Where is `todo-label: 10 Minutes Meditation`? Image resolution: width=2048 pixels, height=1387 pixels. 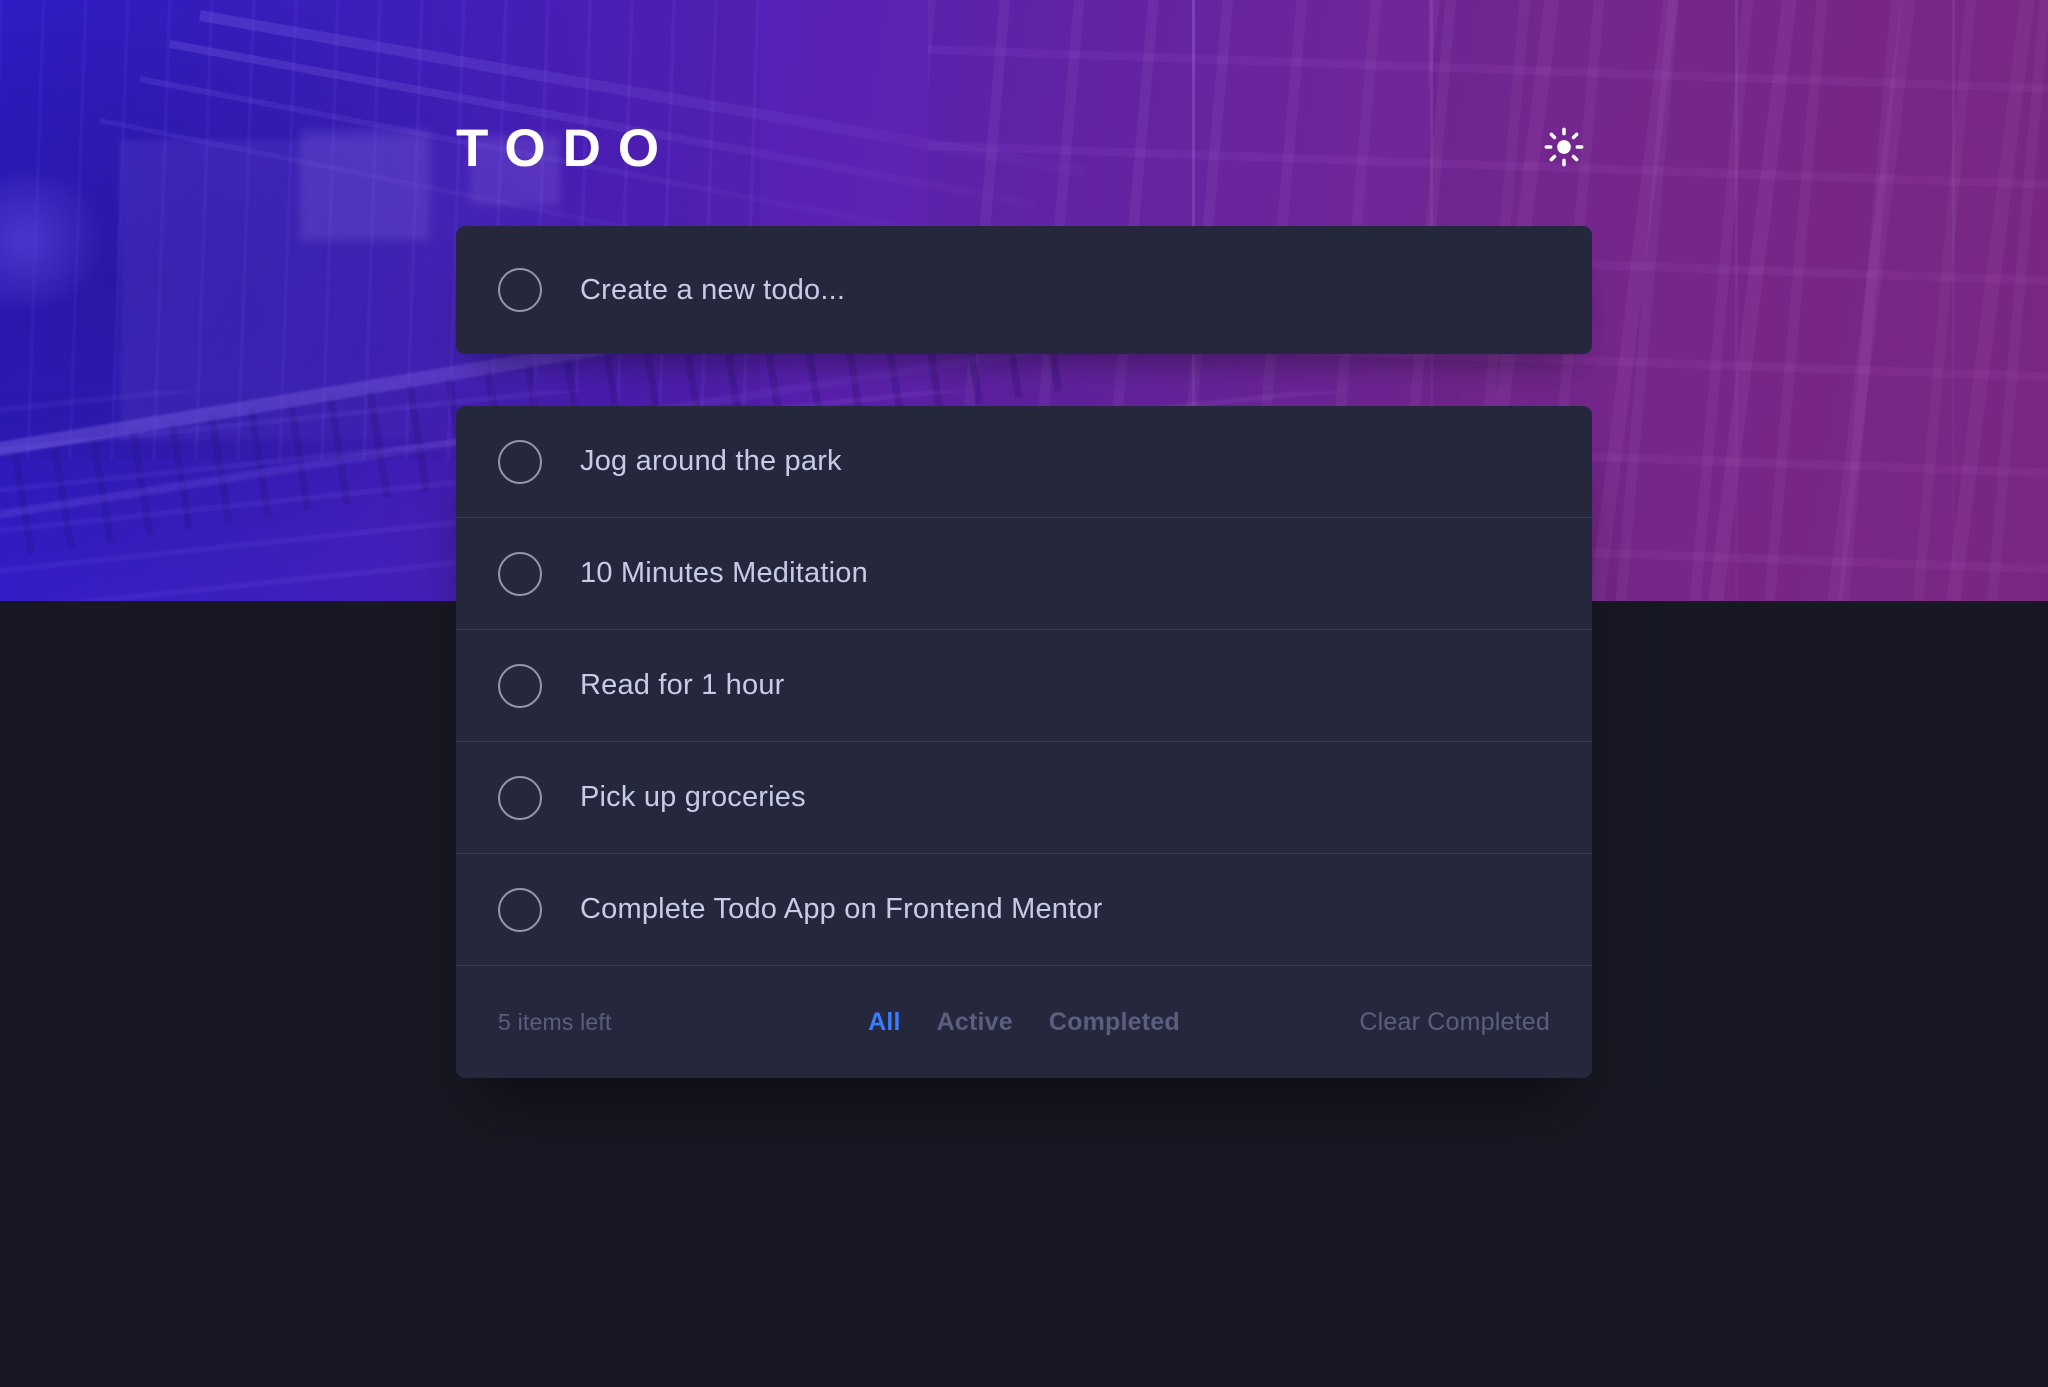 todo-label: 10 Minutes Meditation is located at coordinates (724, 573).